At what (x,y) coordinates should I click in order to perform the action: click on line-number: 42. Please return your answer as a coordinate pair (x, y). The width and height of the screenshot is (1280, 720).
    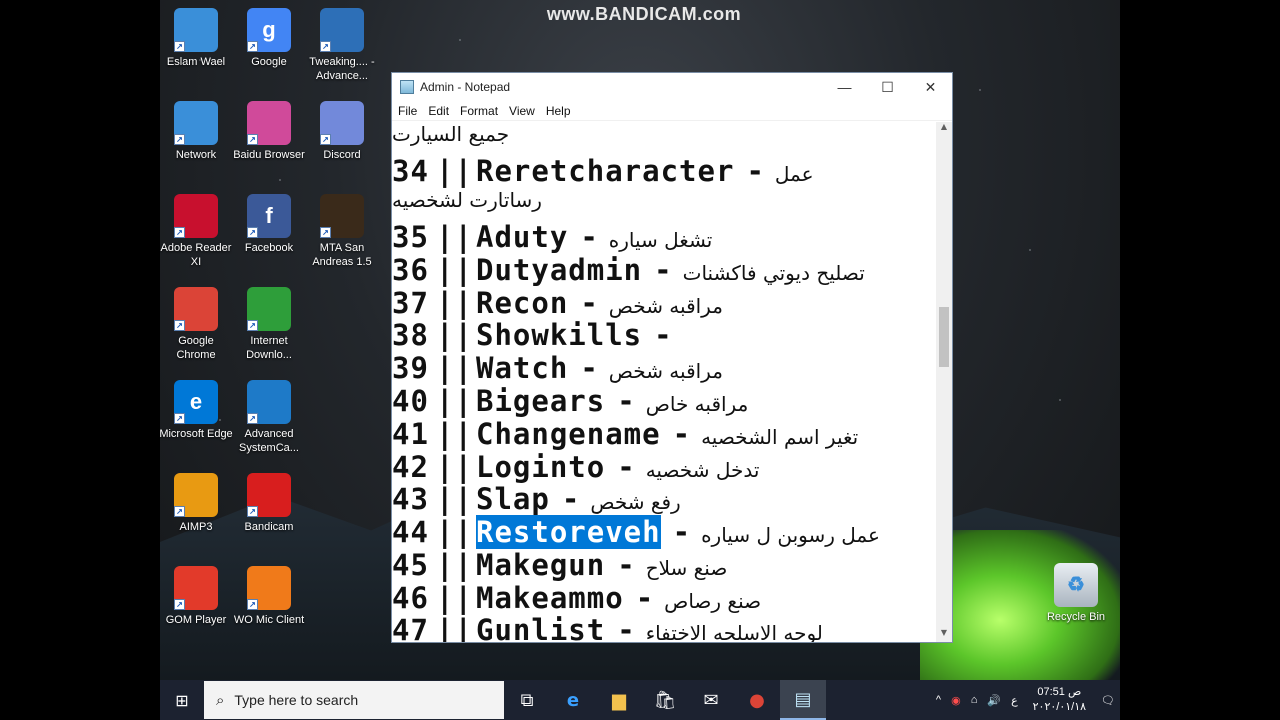
    Looking at the image, I should click on (410, 467).